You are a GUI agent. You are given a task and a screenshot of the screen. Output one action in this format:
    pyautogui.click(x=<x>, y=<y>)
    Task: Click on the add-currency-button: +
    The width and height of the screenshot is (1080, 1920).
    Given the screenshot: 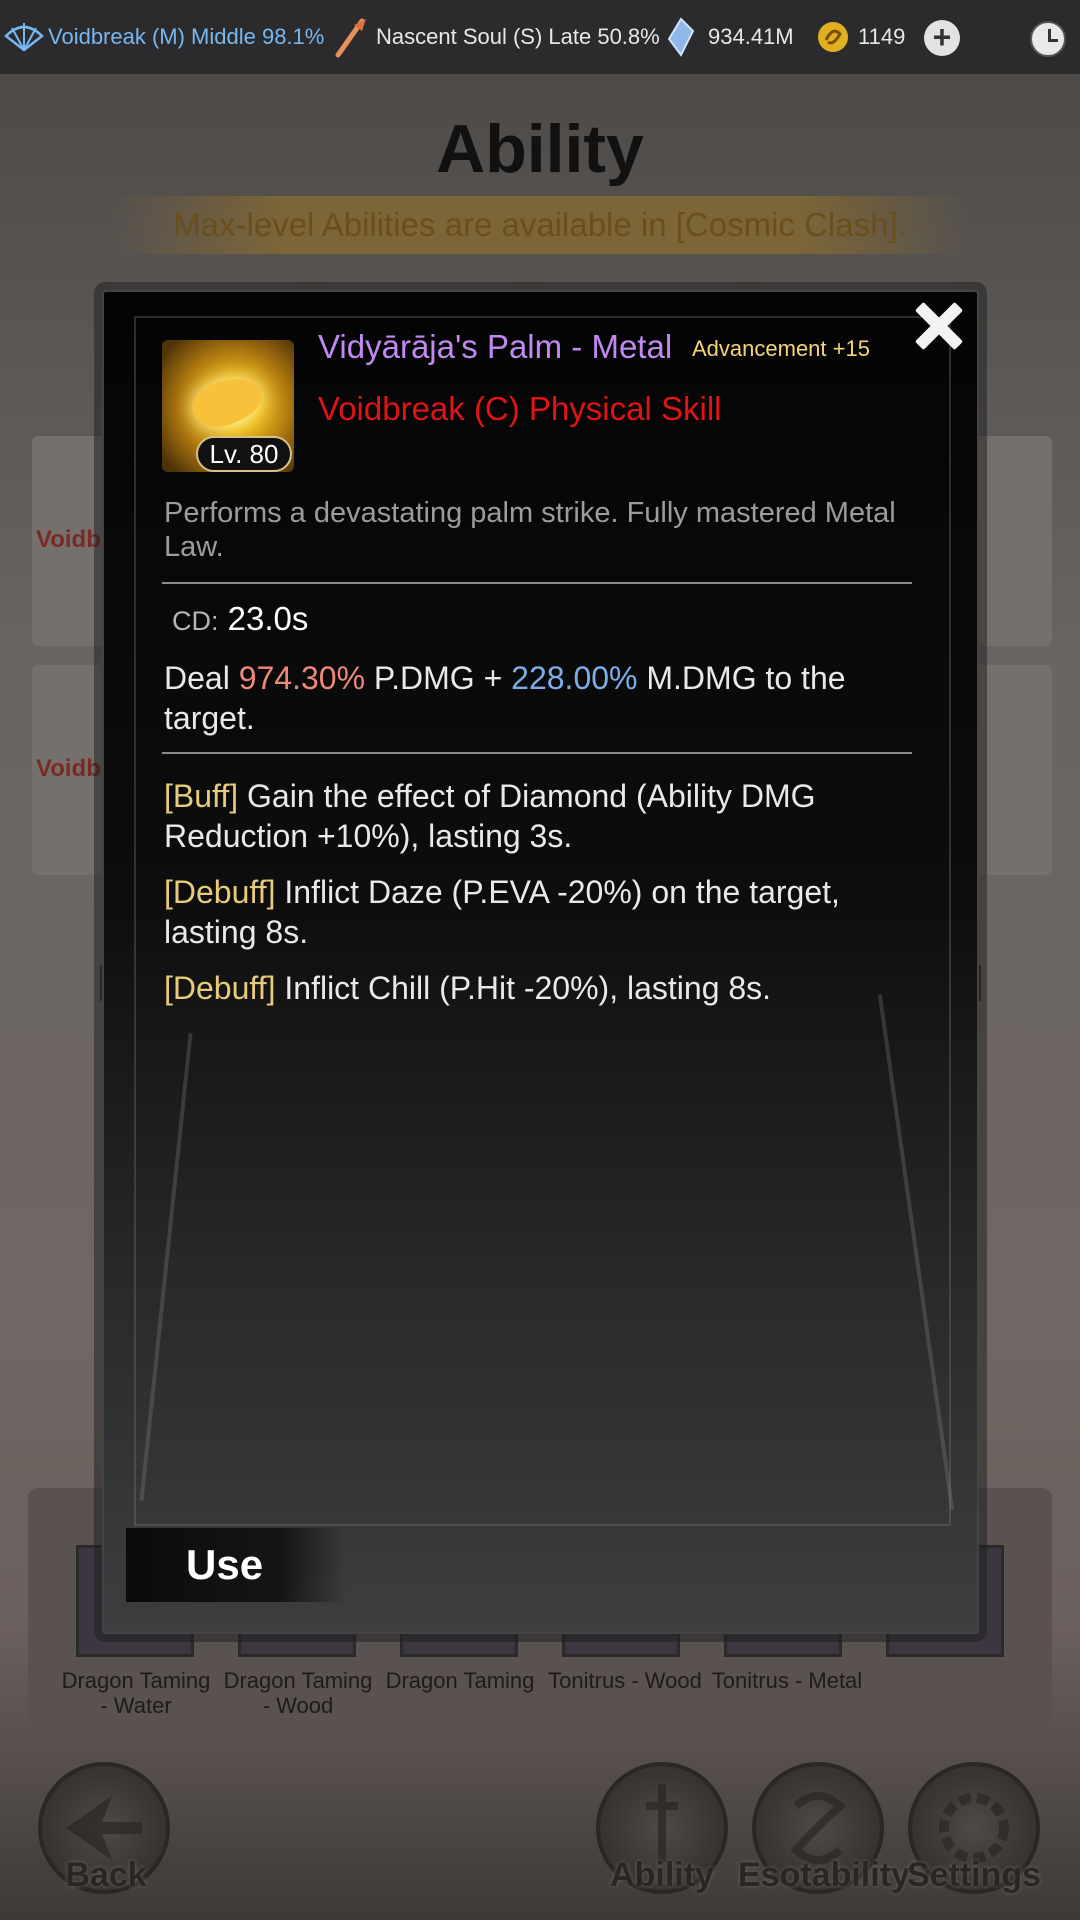 What is the action you would take?
    pyautogui.click(x=942, y=38)
    